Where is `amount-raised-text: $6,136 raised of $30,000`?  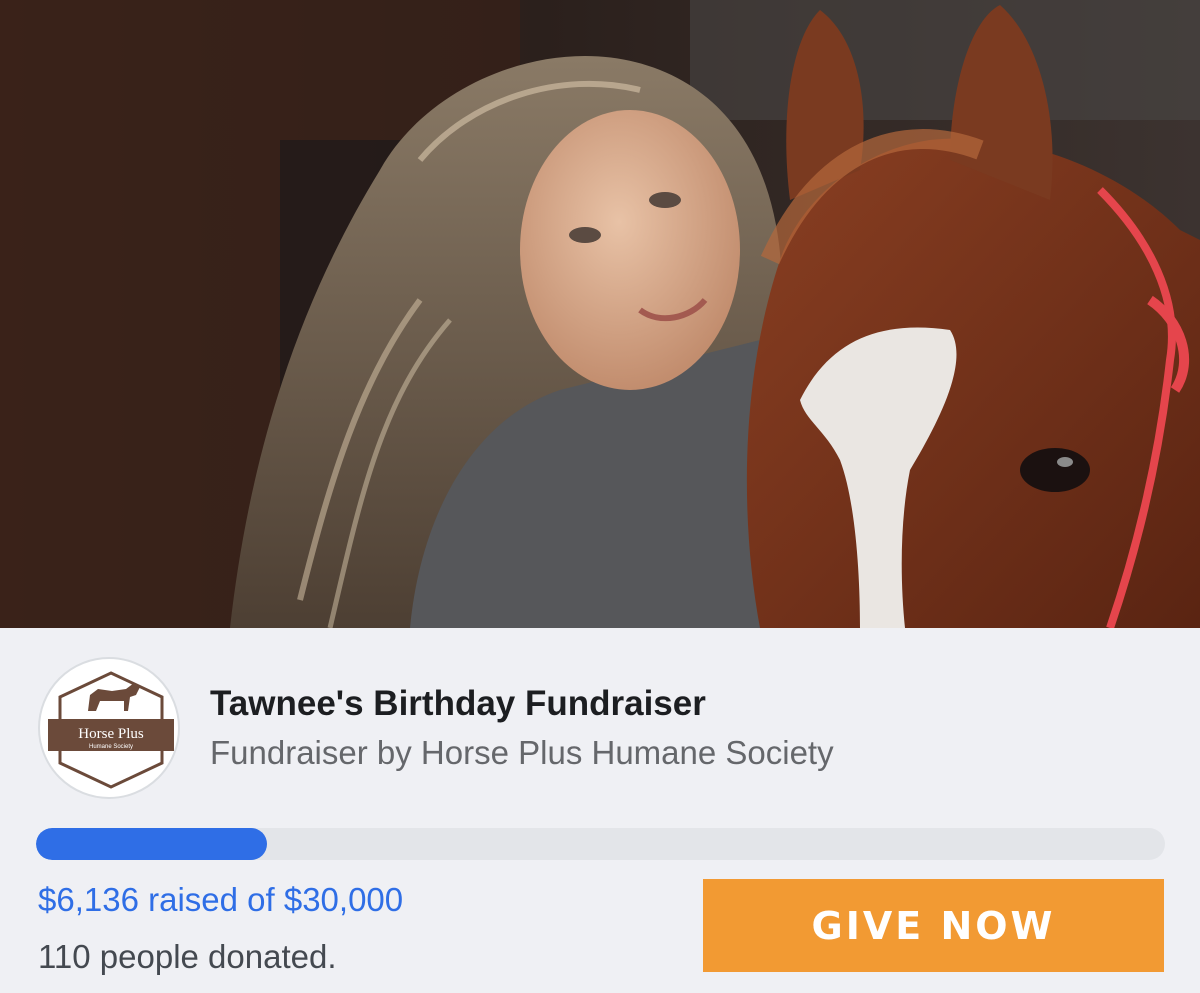
amount-raised-text: $6,136 raised of $30,000 is located at coordinates (221, 899).